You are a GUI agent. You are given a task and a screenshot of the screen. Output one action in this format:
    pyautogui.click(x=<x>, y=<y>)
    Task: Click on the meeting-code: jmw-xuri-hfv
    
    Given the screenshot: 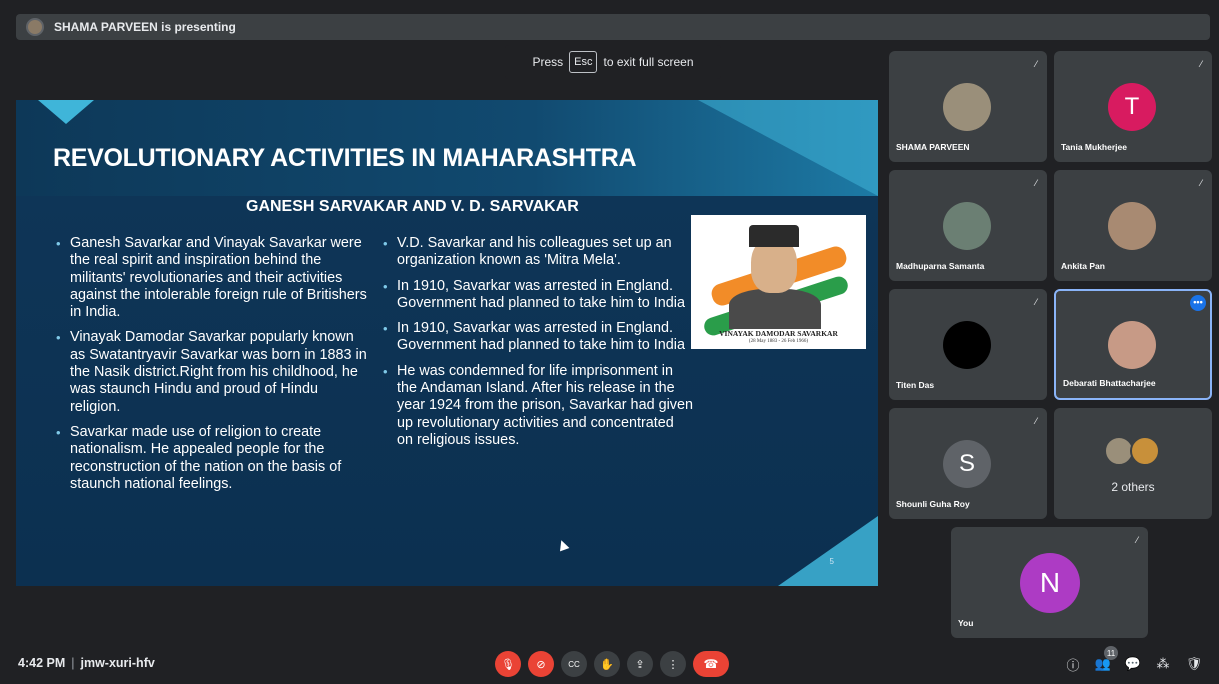 What is the action you would take?
    pyautogui.click(x=117, y=663)
    